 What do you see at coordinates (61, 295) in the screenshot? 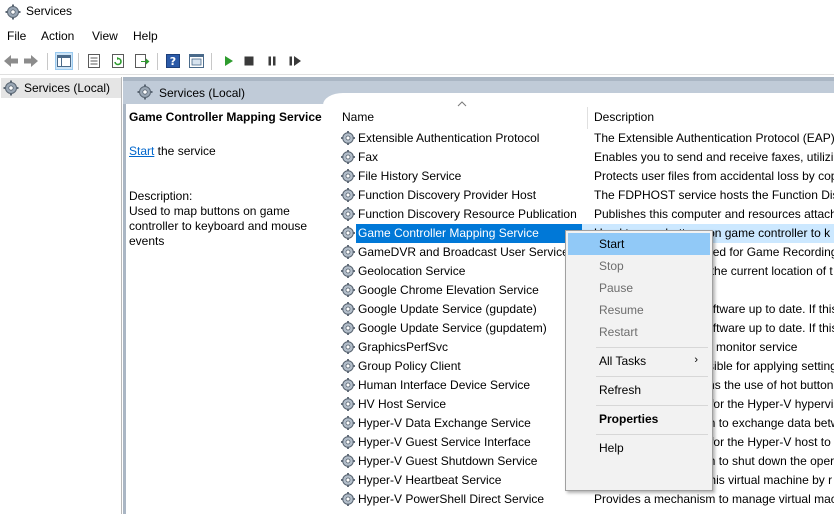
I see `console-tree: Services (Local)` at bounding box center [61, 295].